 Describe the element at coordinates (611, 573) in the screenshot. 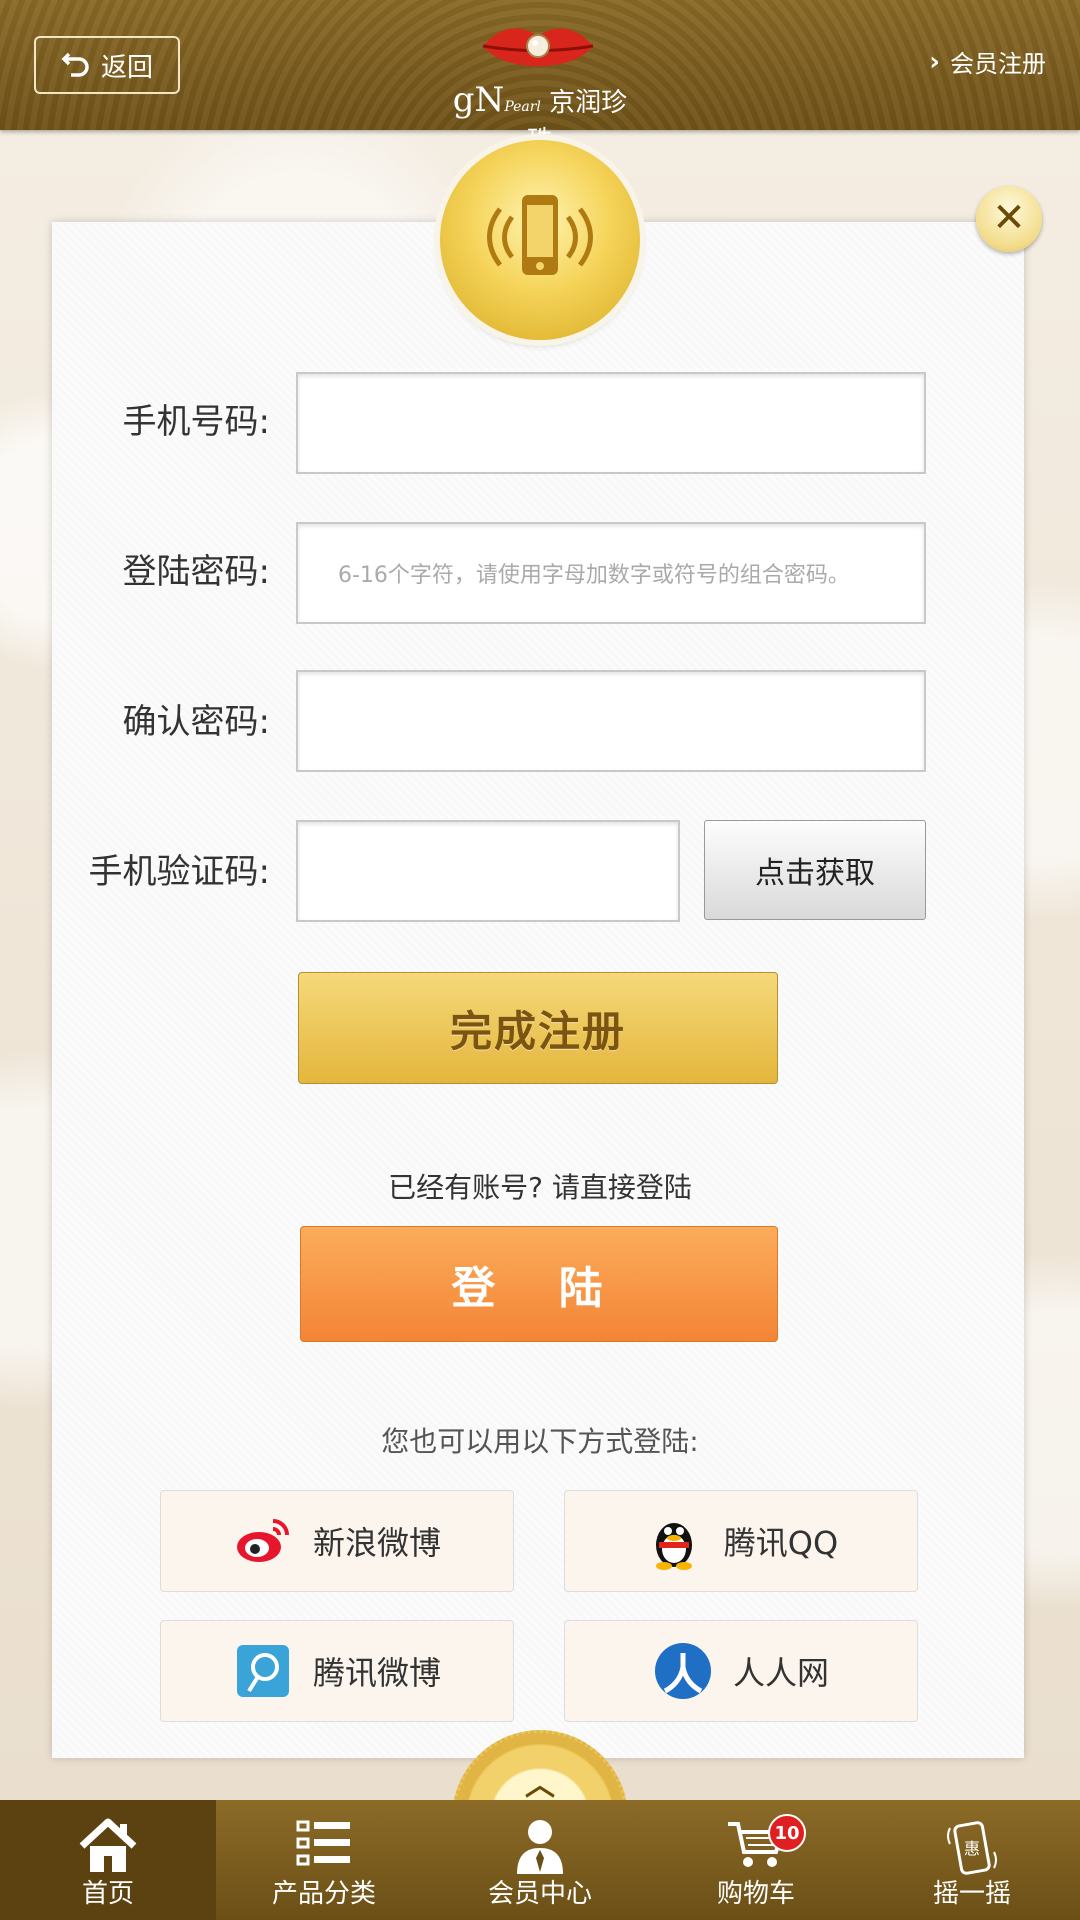

I see `password-input: 6-16个字符，请使用字母加数字或符号的组合密码。` at that location.